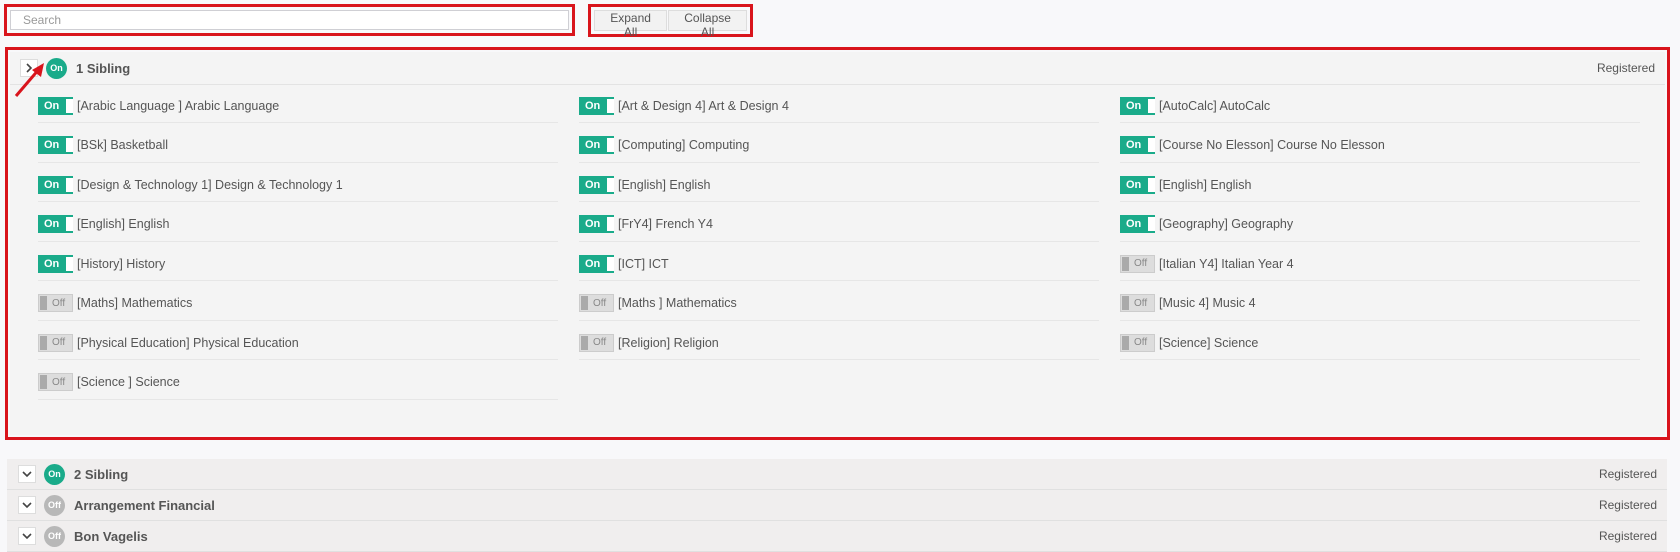  Describe the element at coordinates (1380, 264) in the screenshot. I see `course-item: Off [Italian Y4] Italian Year 4` at that location.